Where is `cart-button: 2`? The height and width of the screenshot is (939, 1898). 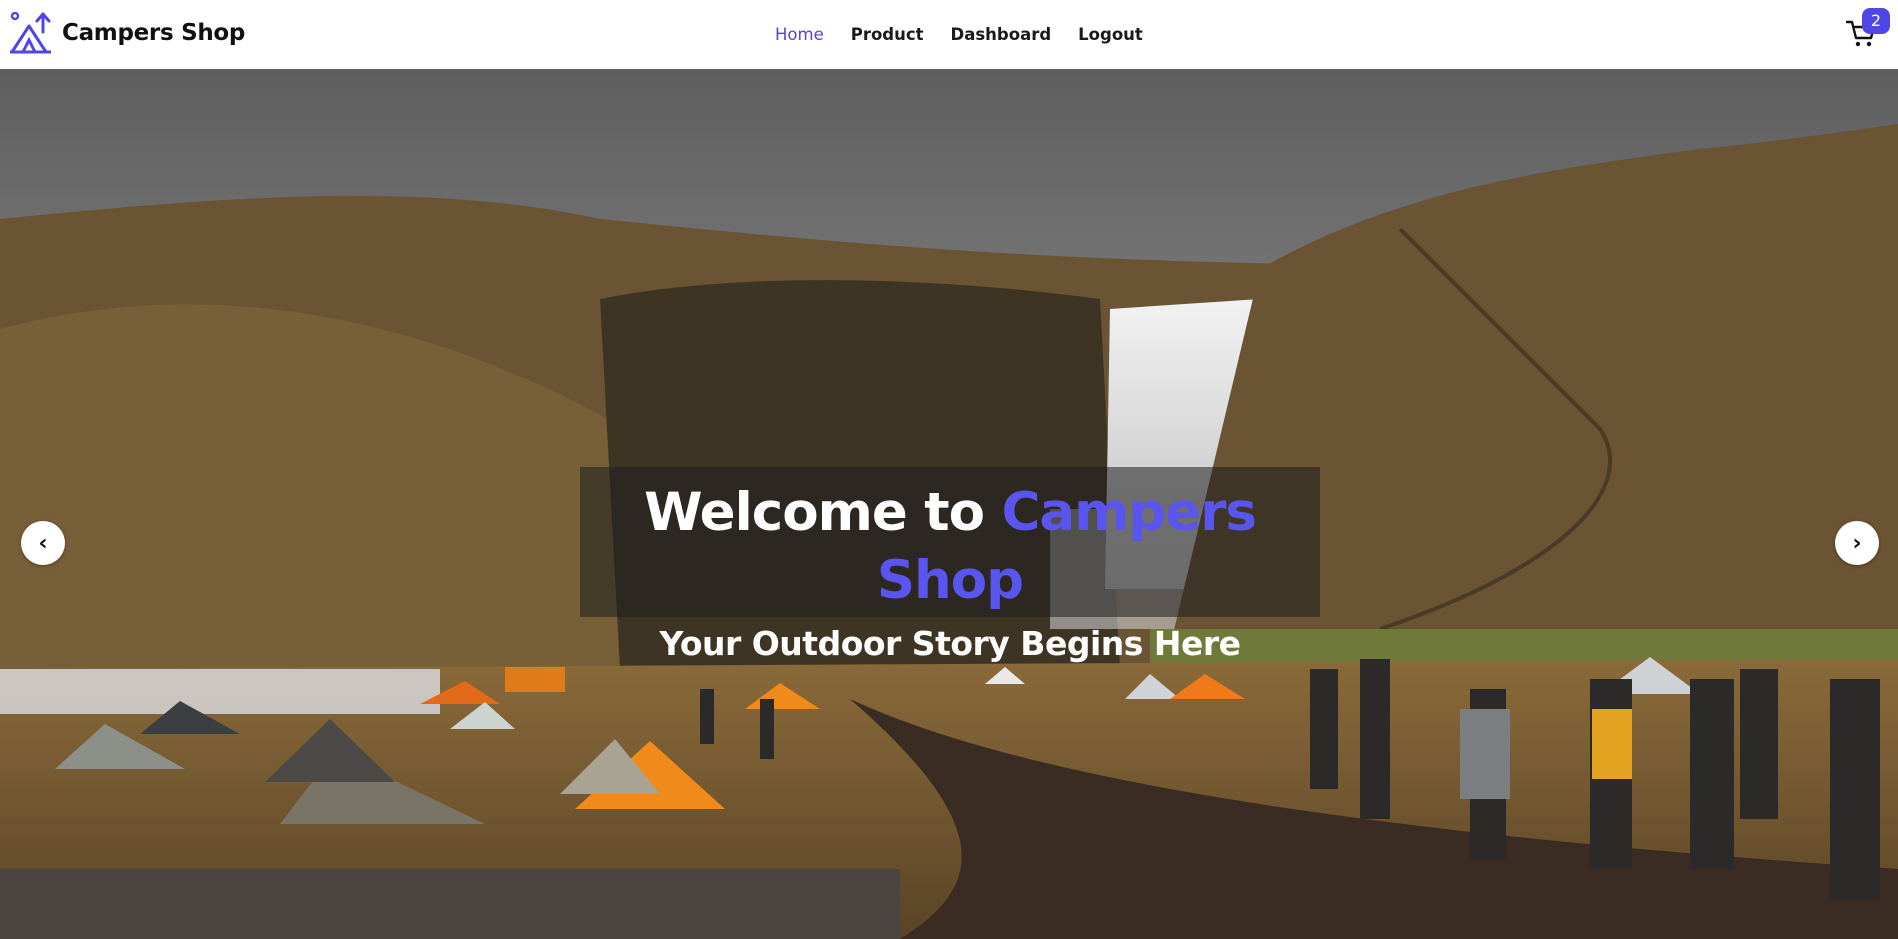
cart-button: 2 is located at coordinates (1868, 29).